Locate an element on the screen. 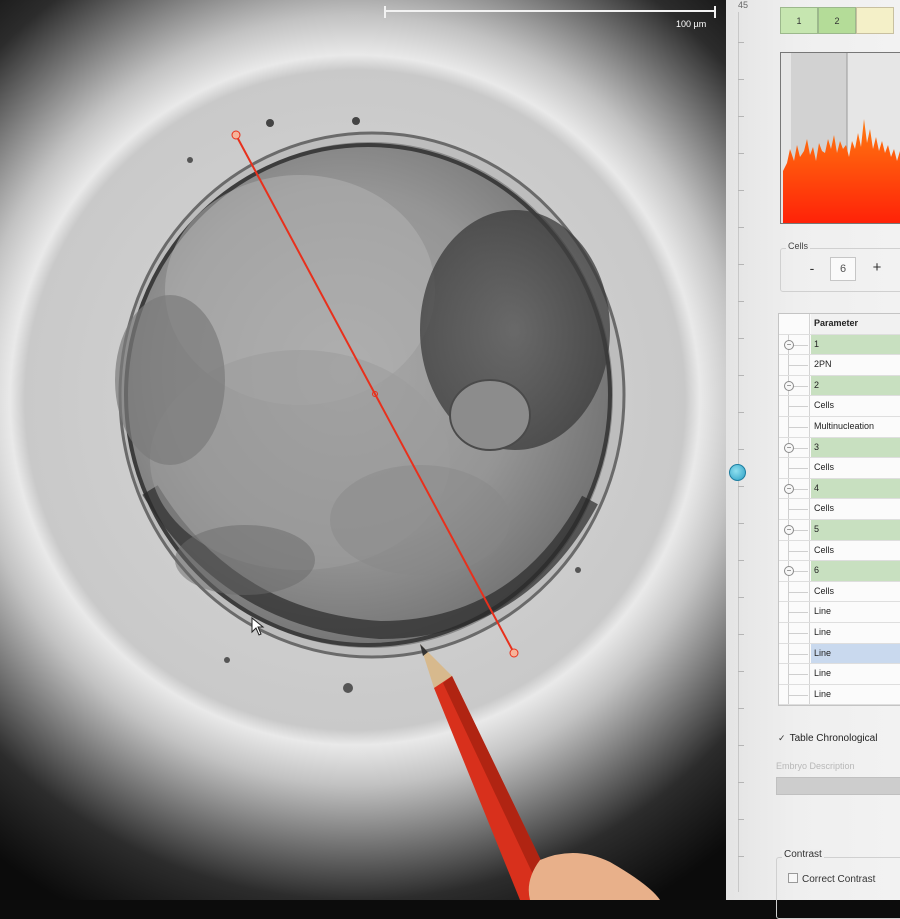 This screenshot has height=919, width=900. histogram-plot is located at coordinates (841, 138).